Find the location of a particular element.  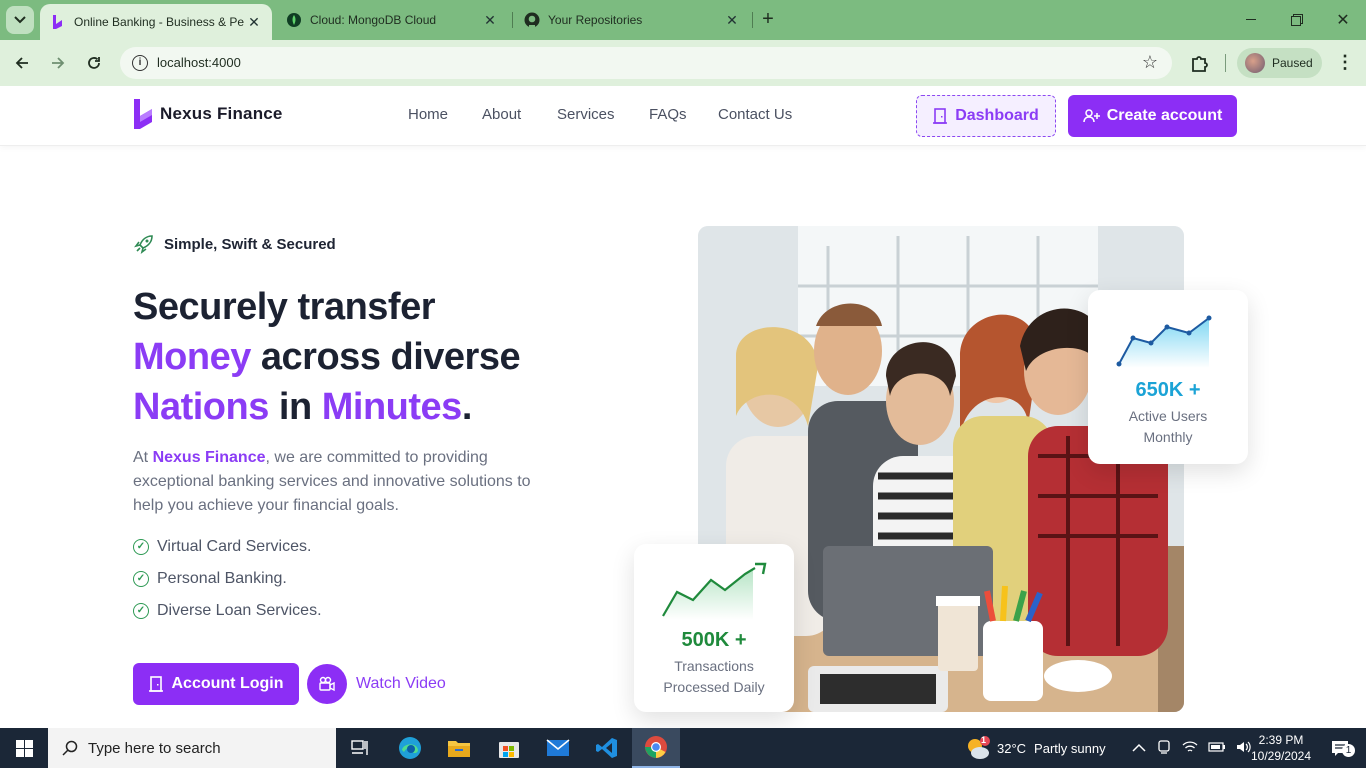

hero-line-3-mid: in is located at coordinates (295, 407).